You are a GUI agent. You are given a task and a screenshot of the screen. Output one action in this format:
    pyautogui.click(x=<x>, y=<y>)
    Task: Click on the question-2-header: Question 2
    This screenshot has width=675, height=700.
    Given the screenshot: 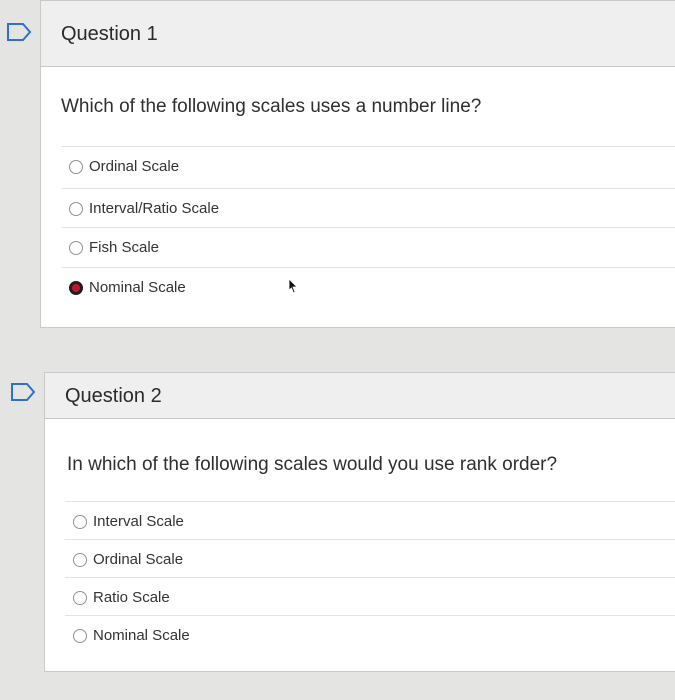 What is the action you would take?
    pyautogui.click(x=360, y=396)
    